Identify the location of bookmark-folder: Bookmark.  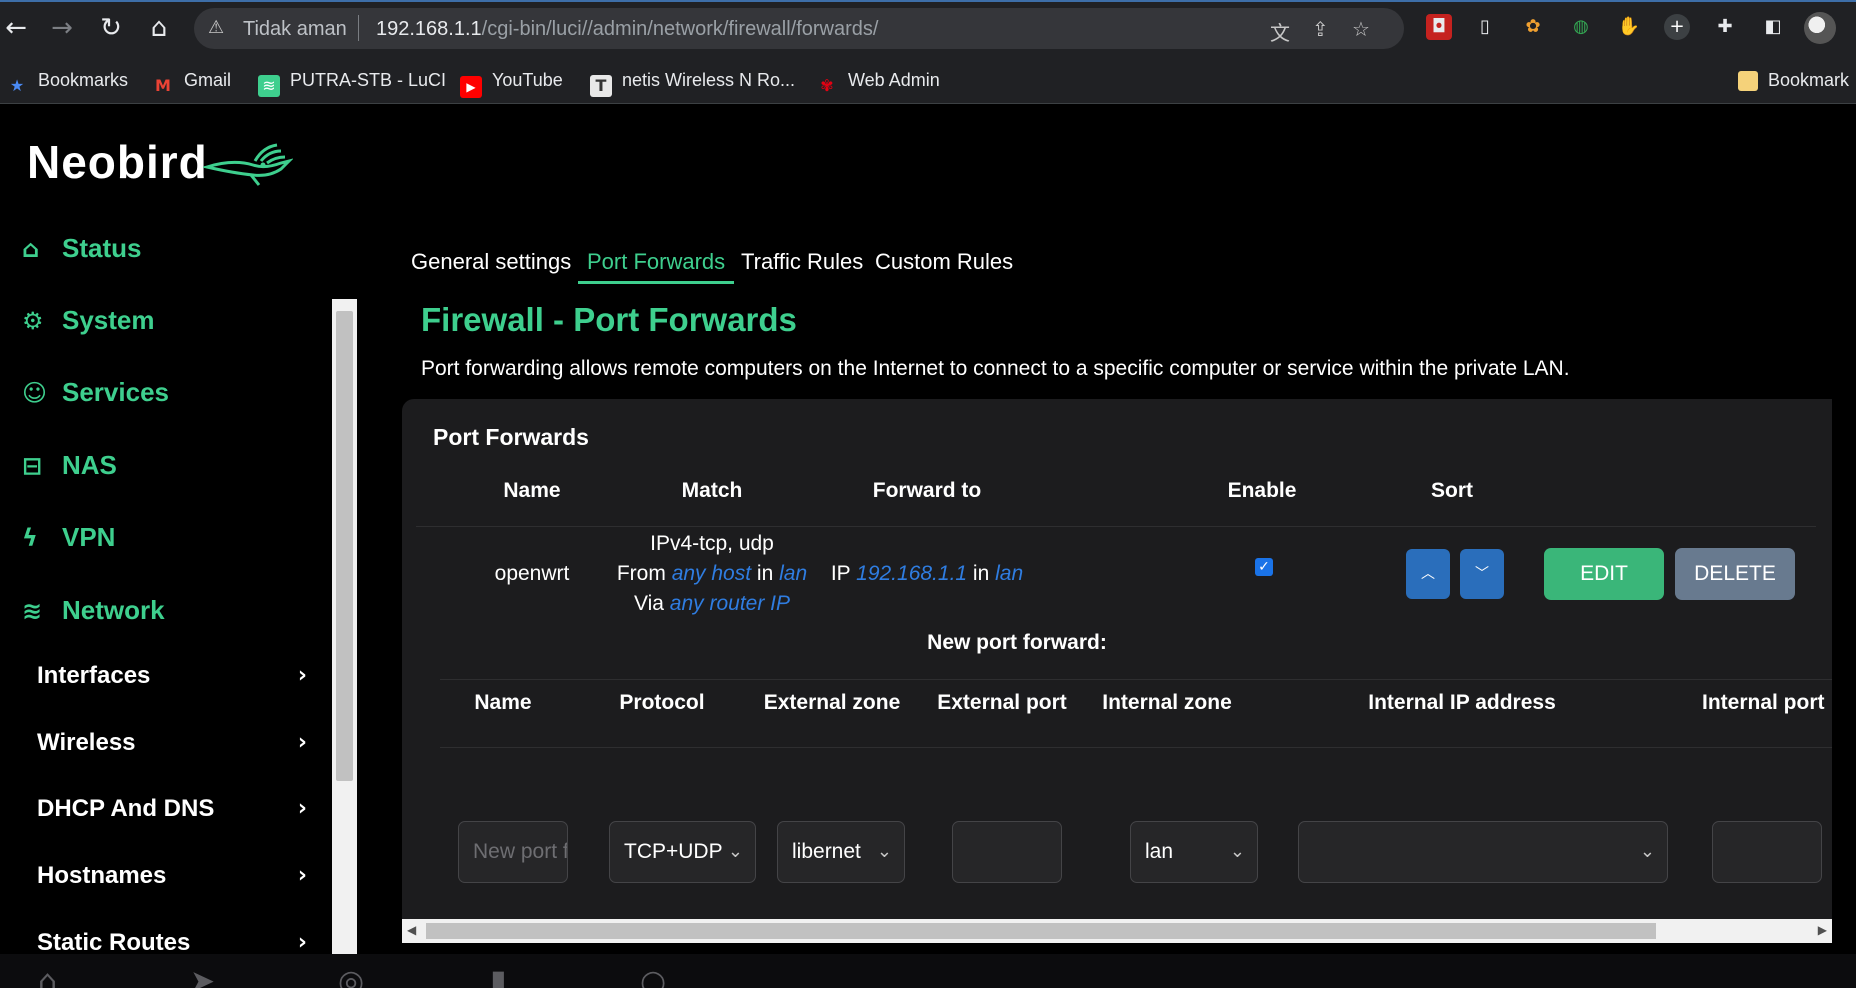
(1793, 80).